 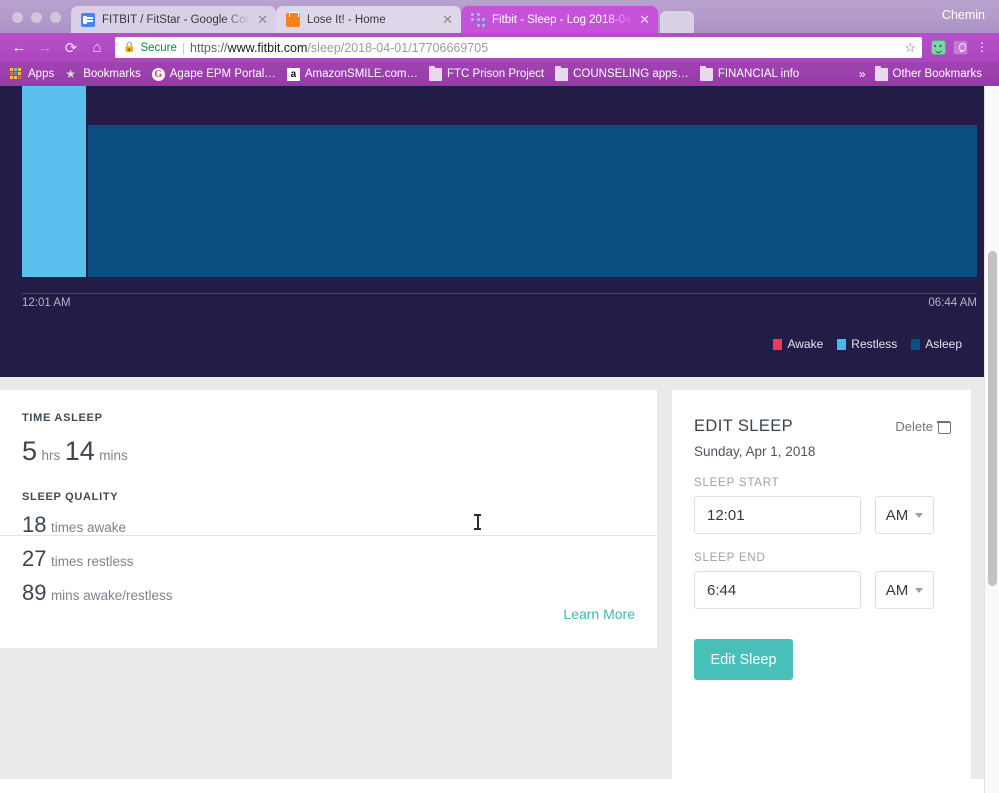 I want to click on bookmark-bookmarks: ★ Bookmarks, so click(x=106, y=73).